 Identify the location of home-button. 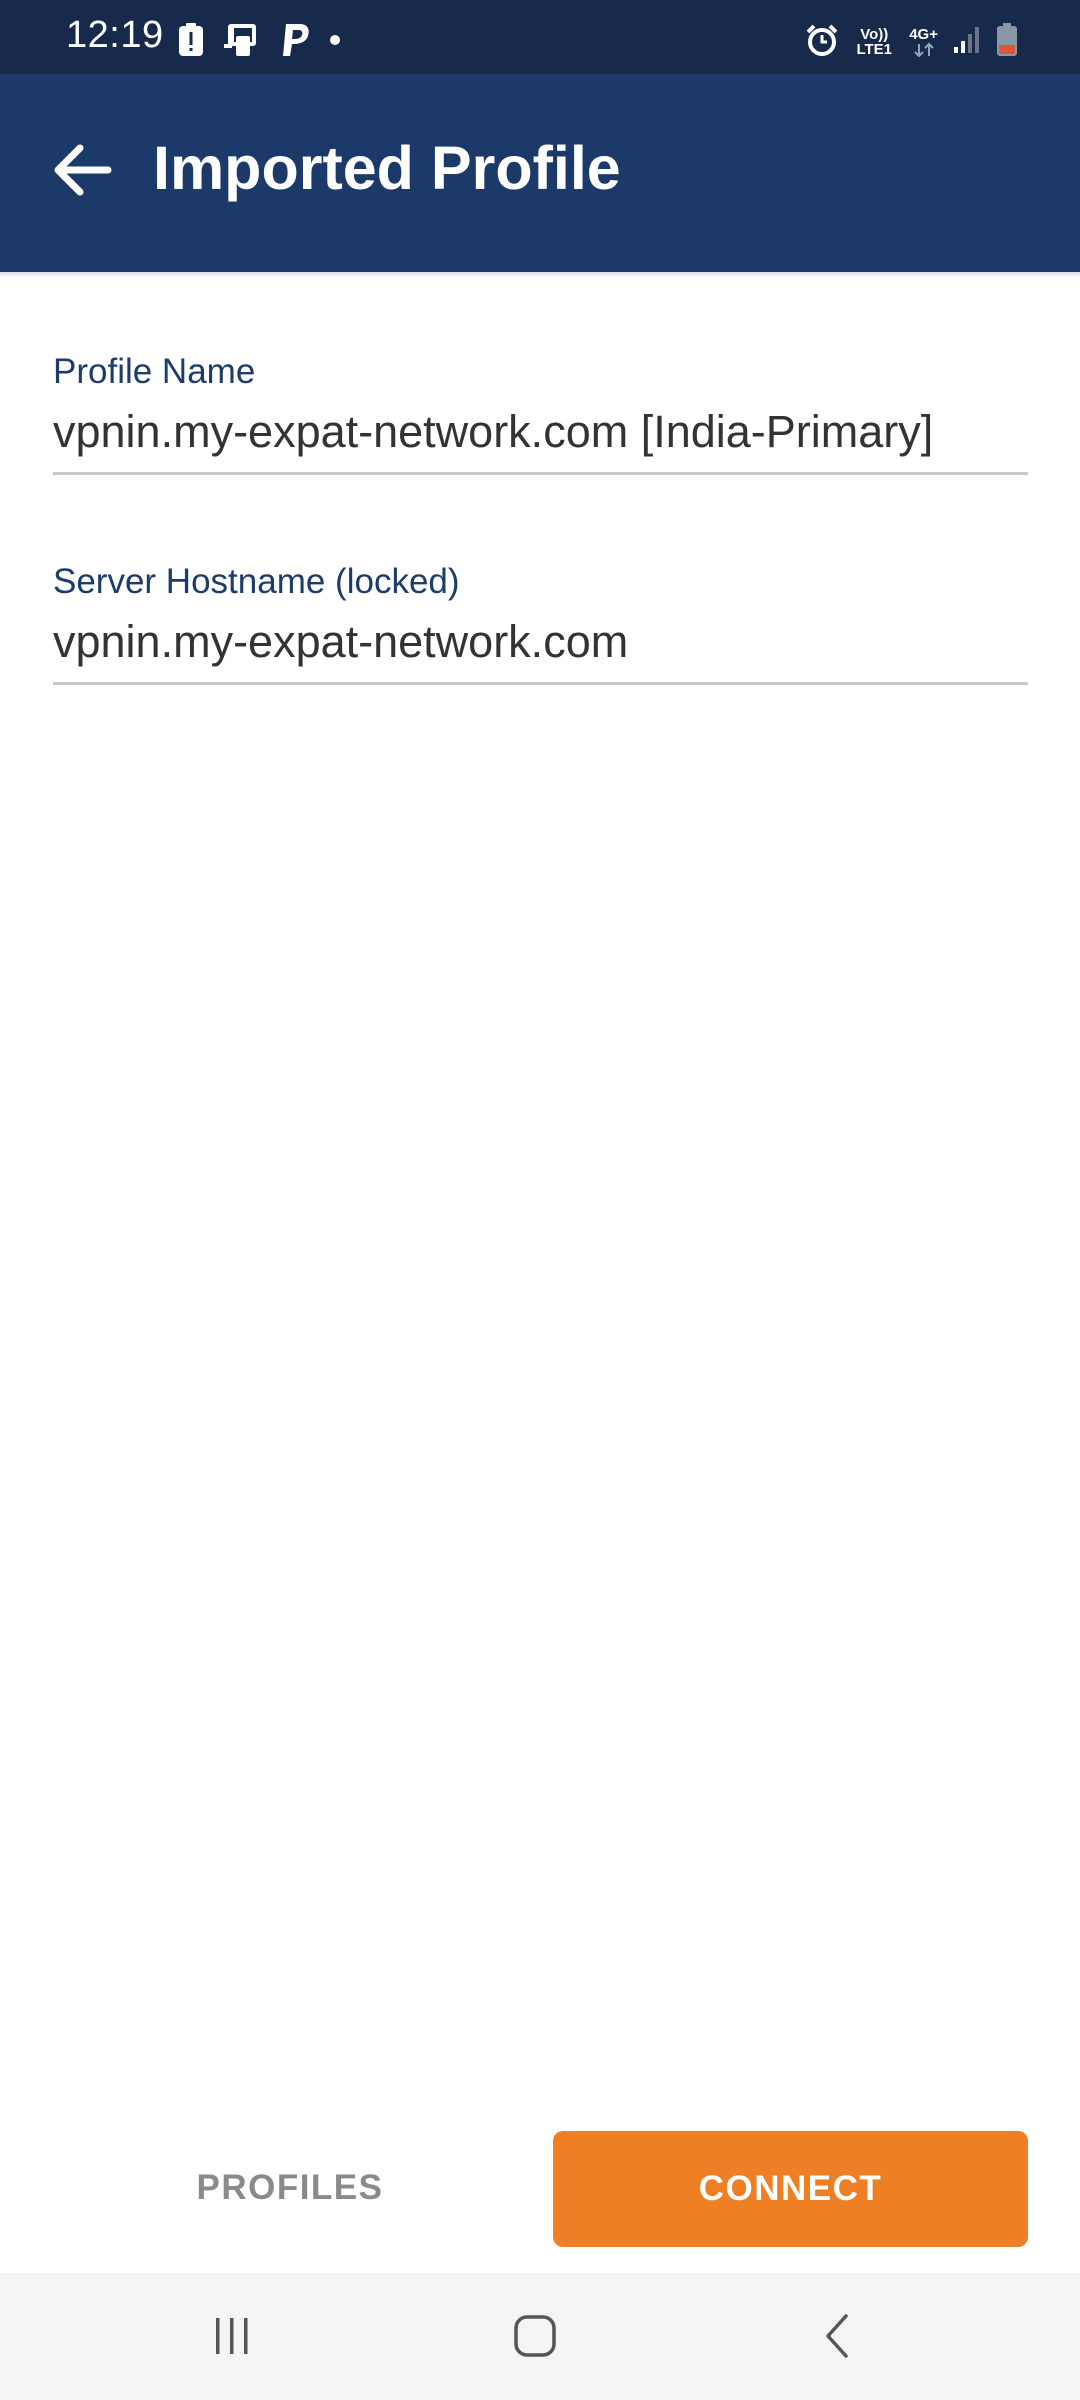
(535, 2338).